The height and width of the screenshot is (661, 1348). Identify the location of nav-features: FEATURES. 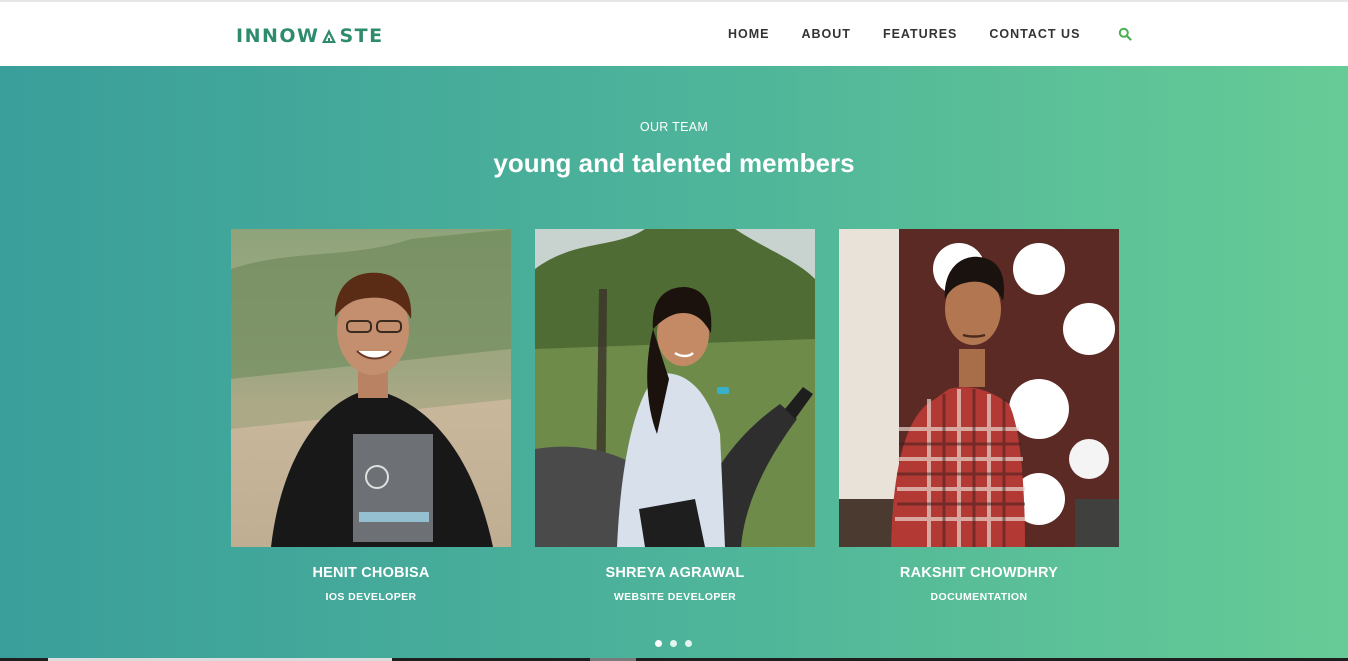
(920, 34).